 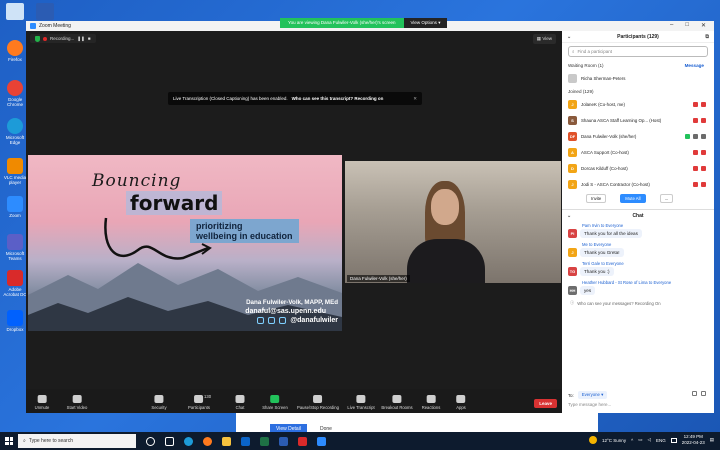 I want to click on popout-icon: ⧉, so click(x=707, y=37).